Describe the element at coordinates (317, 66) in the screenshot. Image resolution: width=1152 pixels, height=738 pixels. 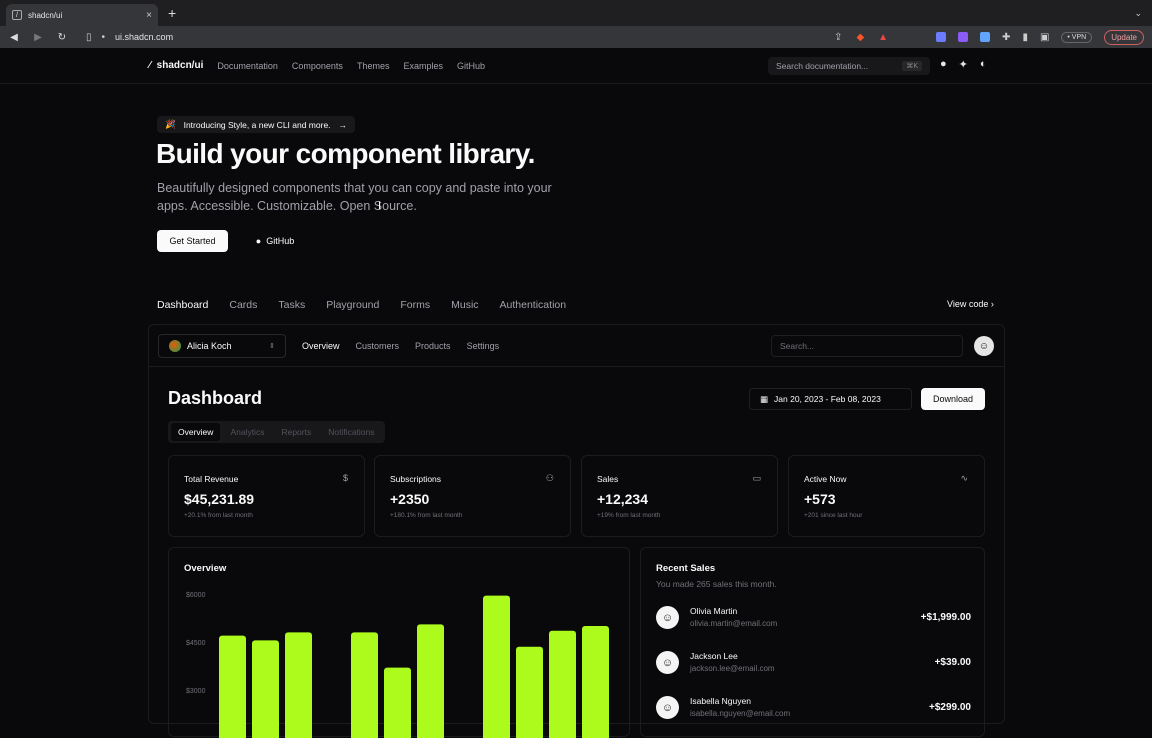
I see `nav-components: Components` at that location.